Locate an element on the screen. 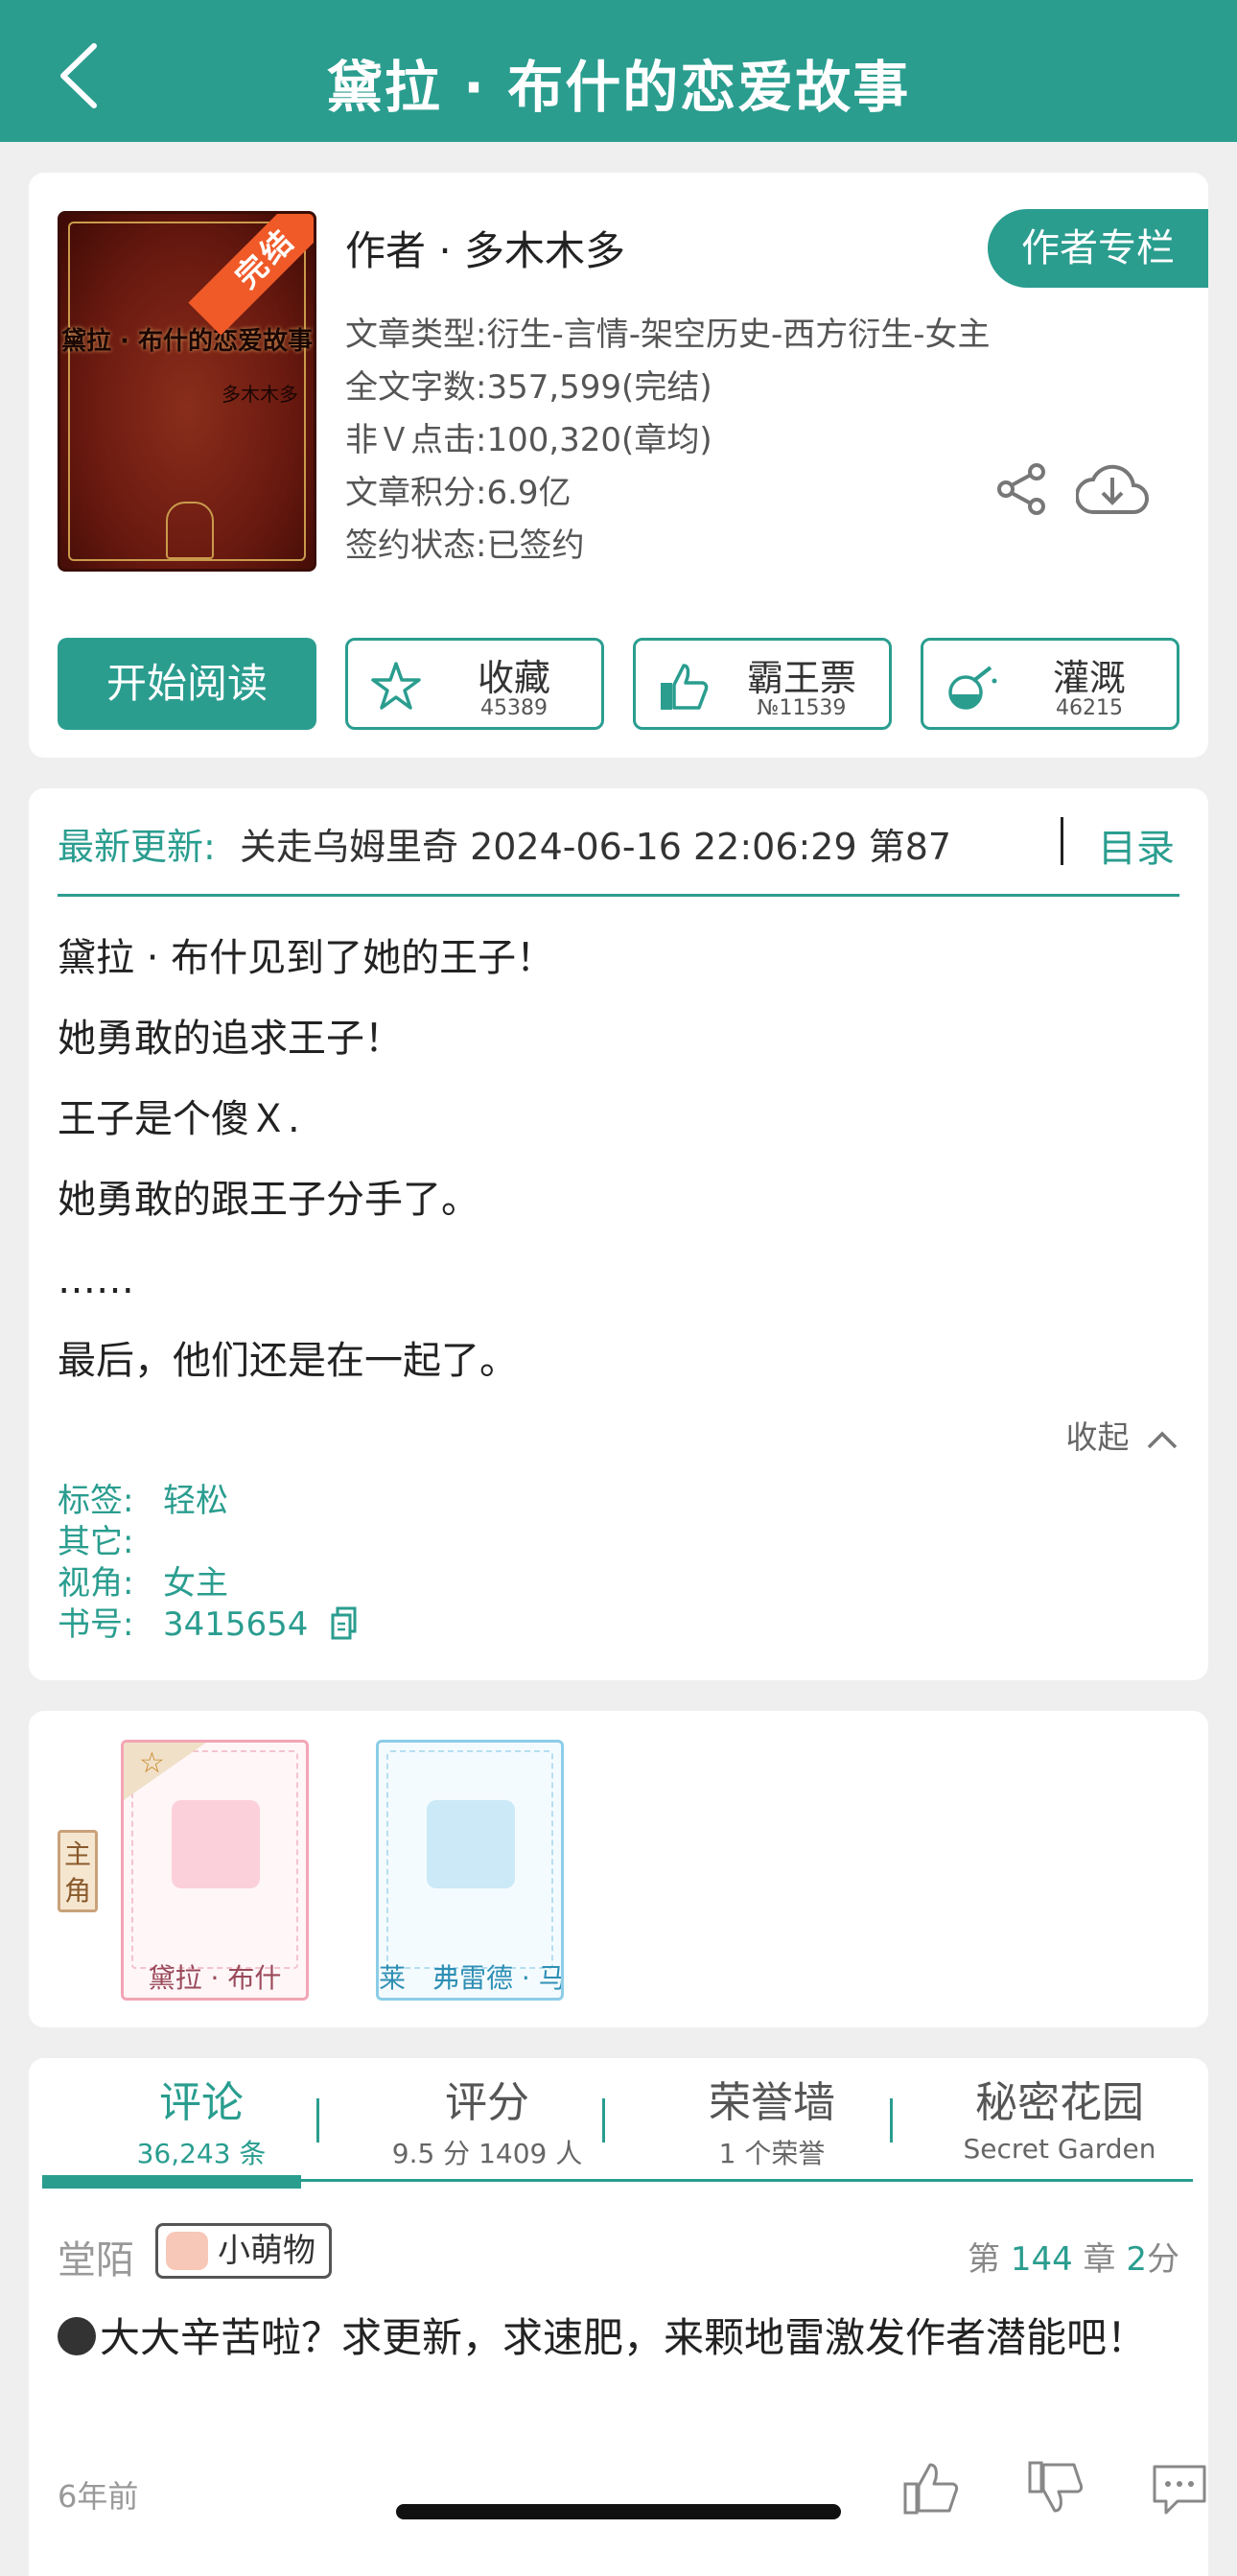 The height and width of the screenshot is (2576, 1237). tab-title: 秘密花园 is located at coordinates (1059, 2102).